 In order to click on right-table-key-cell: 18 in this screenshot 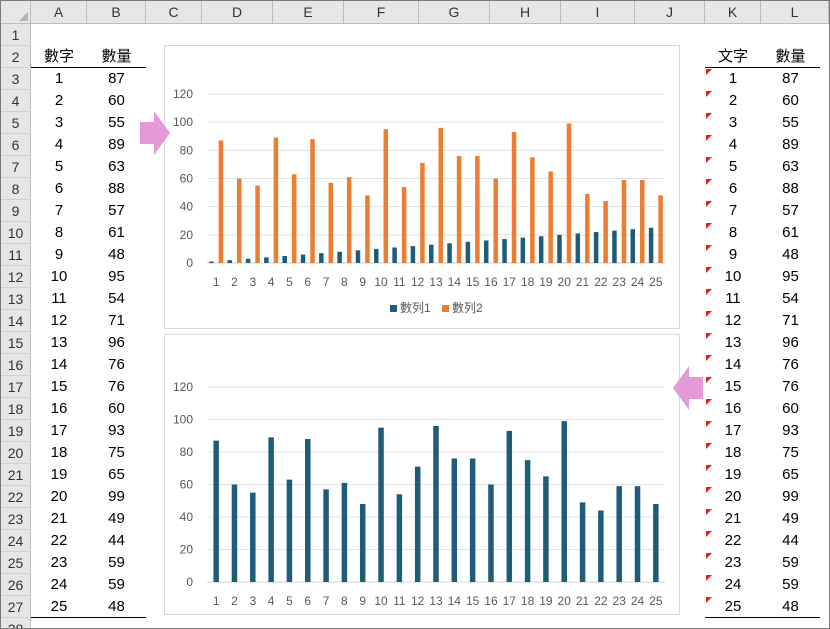, I will do `click(733, 453)`.